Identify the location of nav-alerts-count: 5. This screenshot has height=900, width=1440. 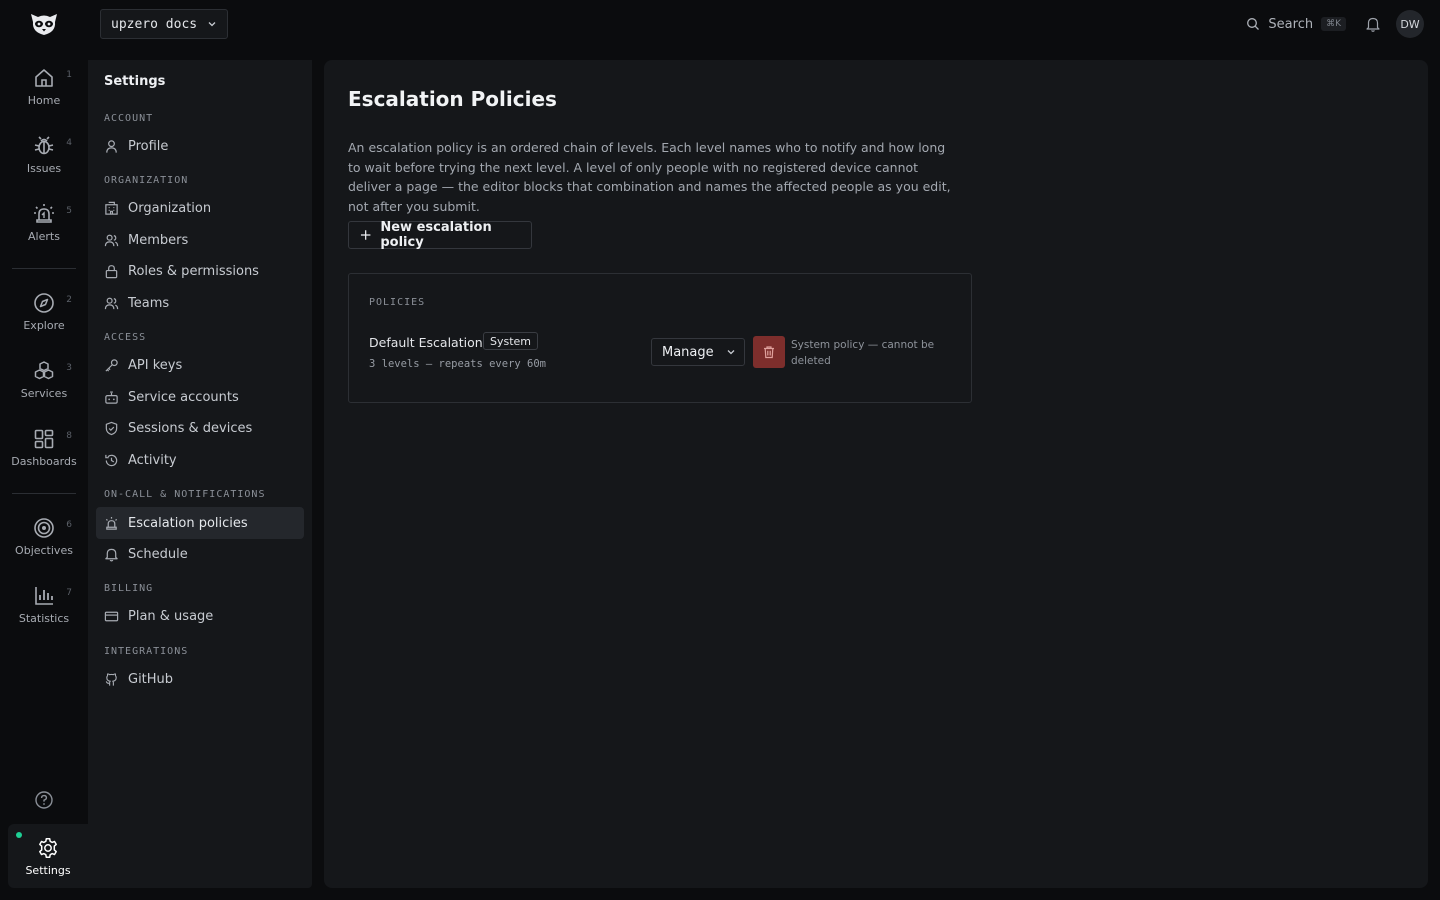
(69, 211).